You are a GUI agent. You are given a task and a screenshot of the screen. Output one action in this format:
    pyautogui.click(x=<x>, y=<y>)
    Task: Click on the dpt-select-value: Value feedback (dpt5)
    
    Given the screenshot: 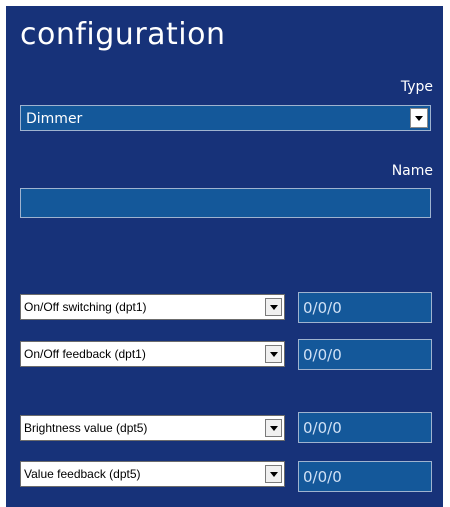 What is the action you would take?
    pyautogui.click(x=82, y=474)
    